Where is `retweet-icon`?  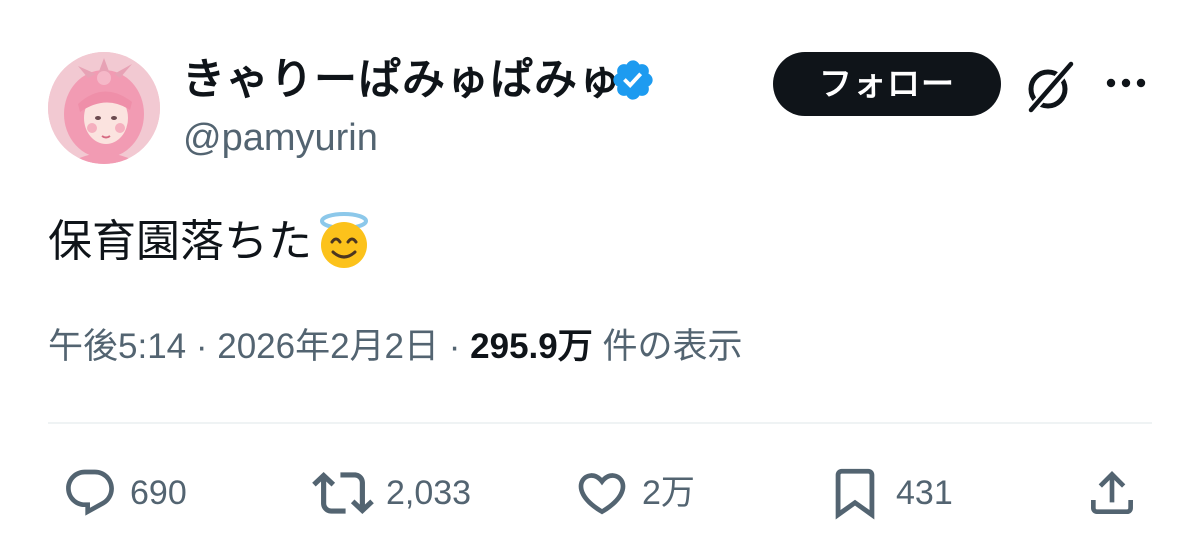 retweet-icon is located at coordinates (343, 493).